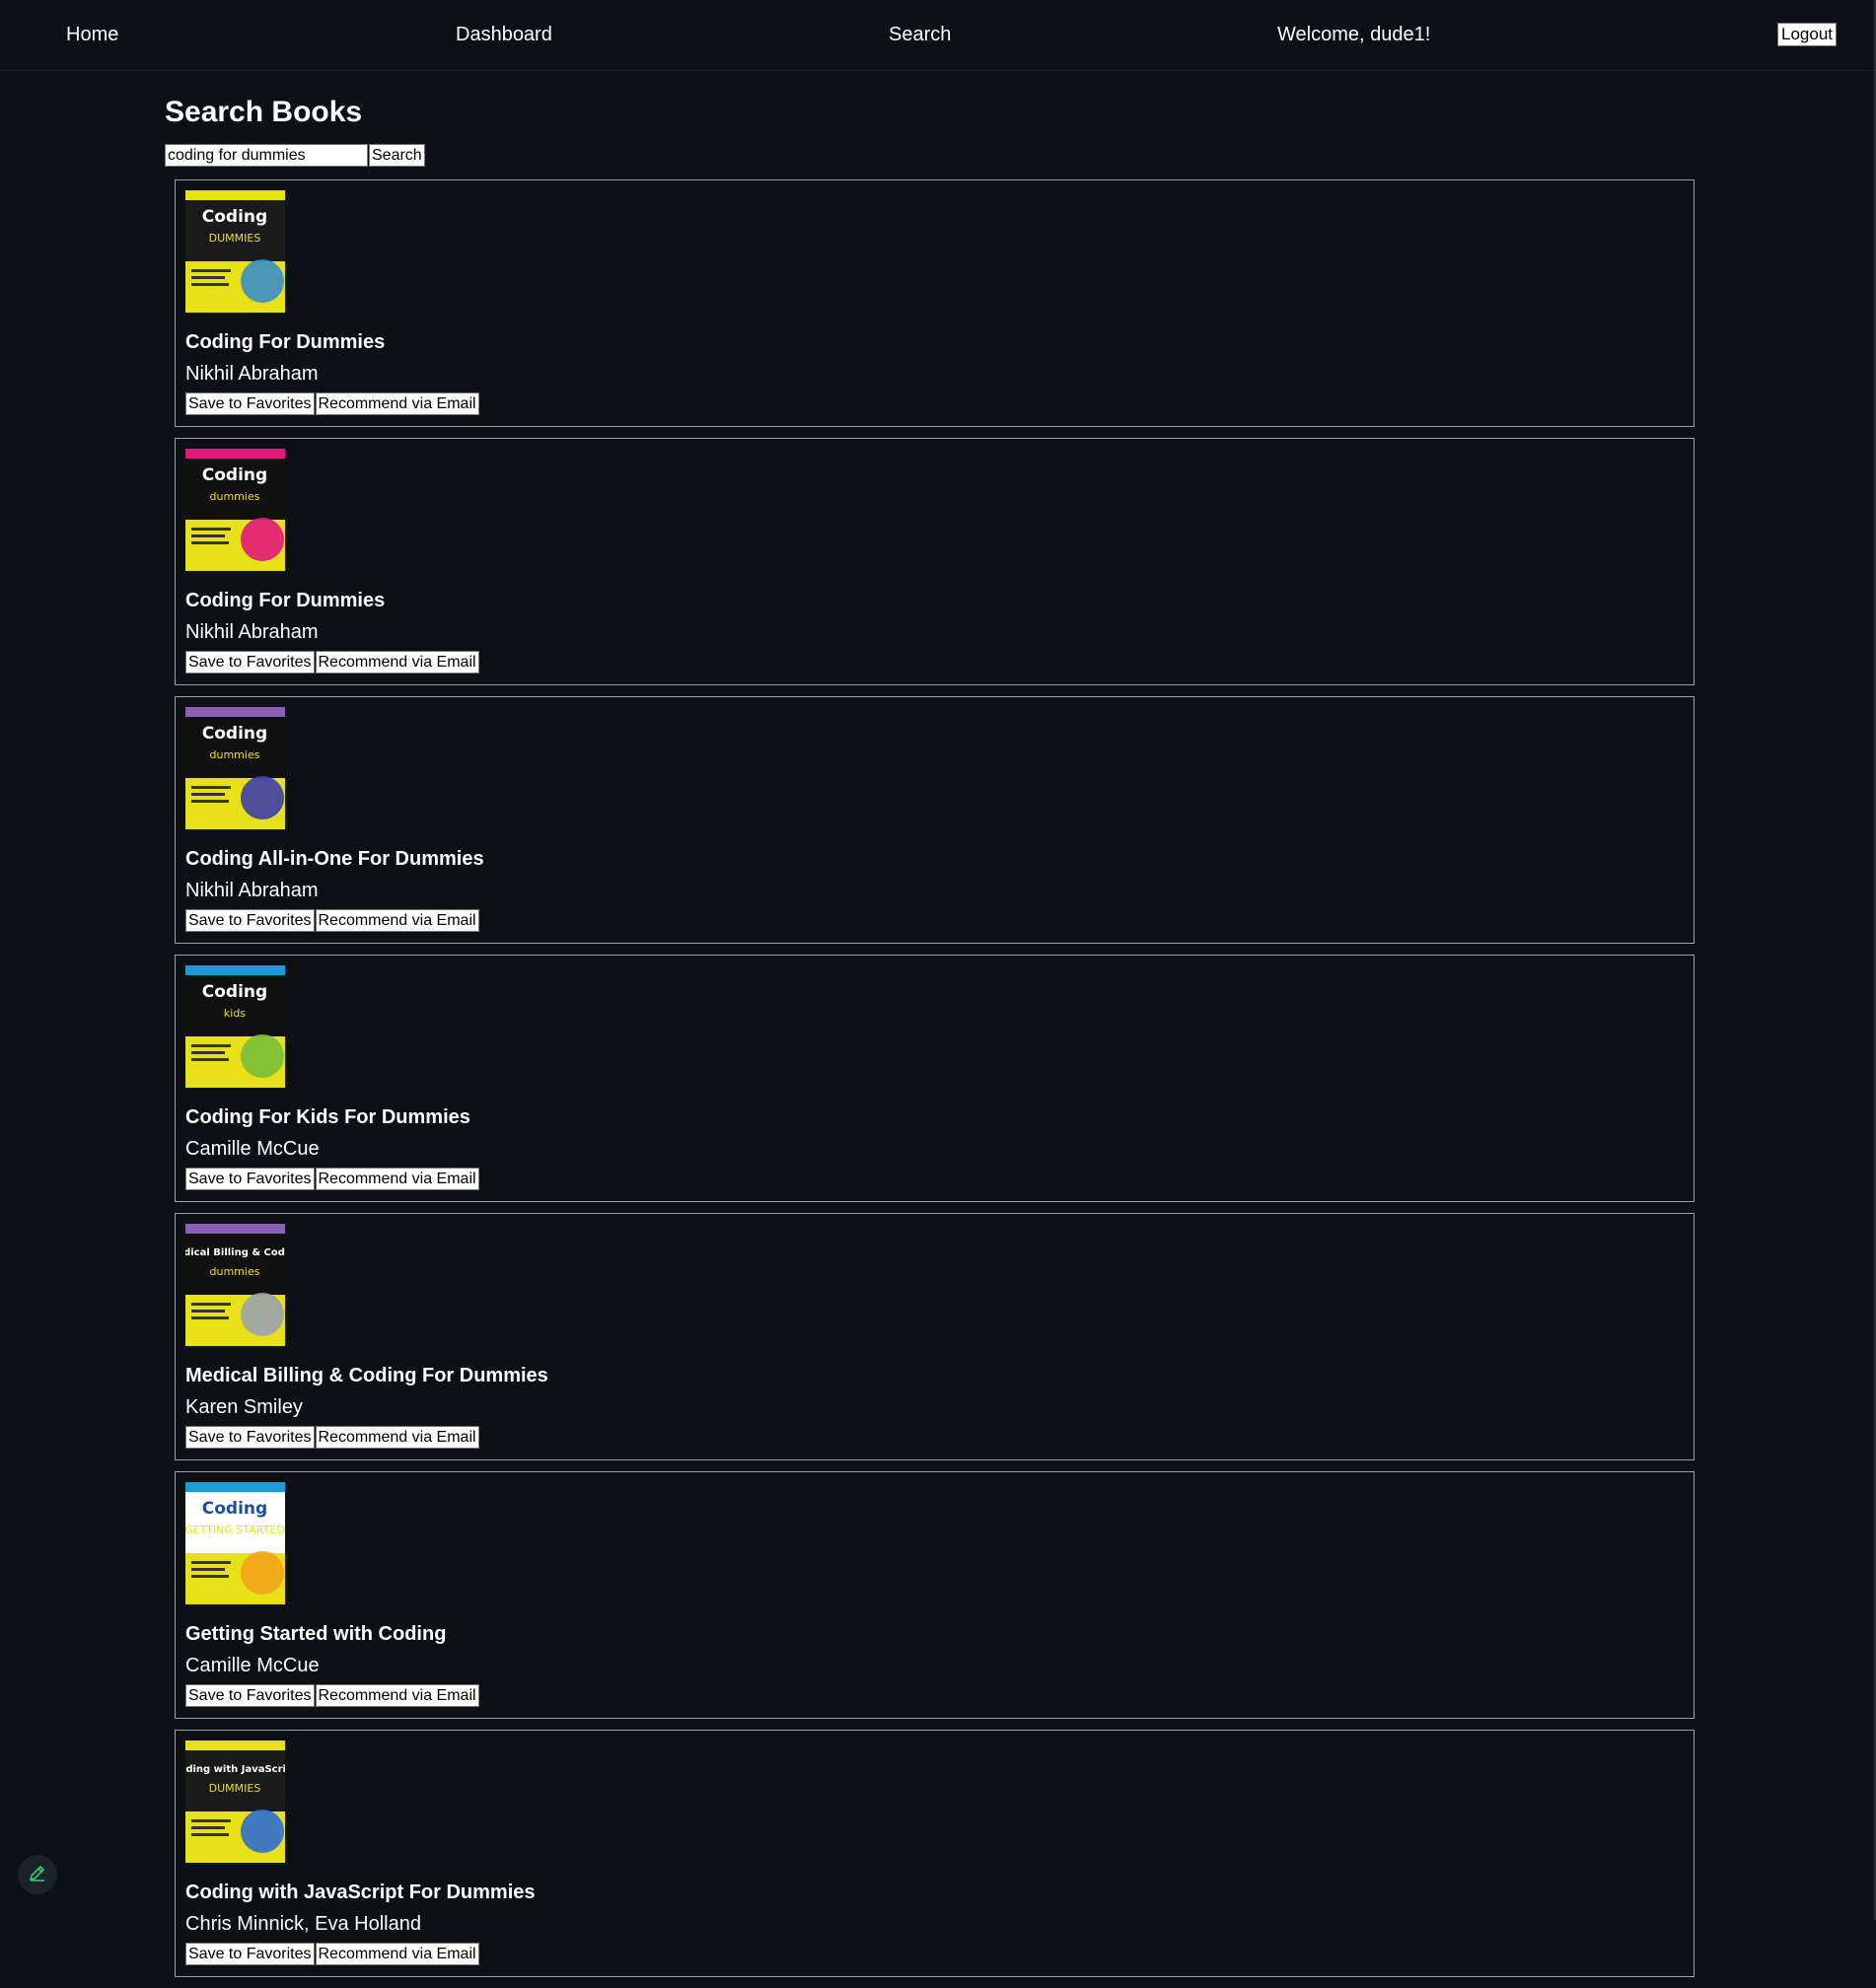 The width and height of the screenshot is (1876, 1988). Describe the element at coordinates (92, 34) in the screenshot. I see `nav-home-link: Home` at that location.